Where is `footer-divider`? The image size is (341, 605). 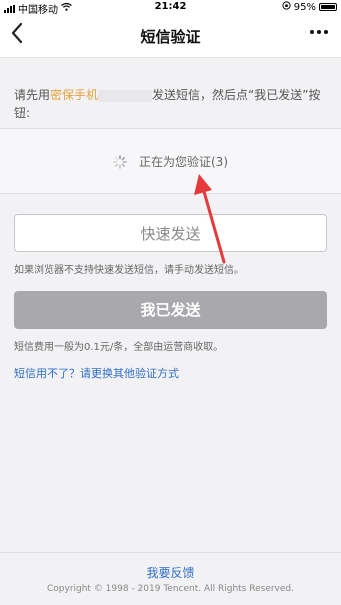
footer-divider is located at coordinates (170, 552).